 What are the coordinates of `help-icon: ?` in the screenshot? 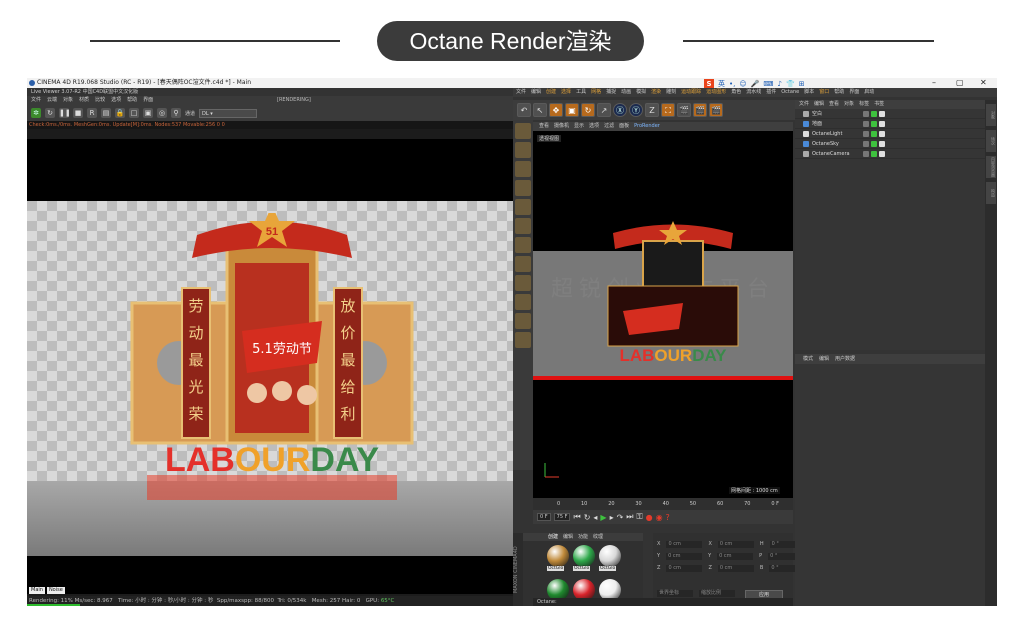 It's located at (668, 517).